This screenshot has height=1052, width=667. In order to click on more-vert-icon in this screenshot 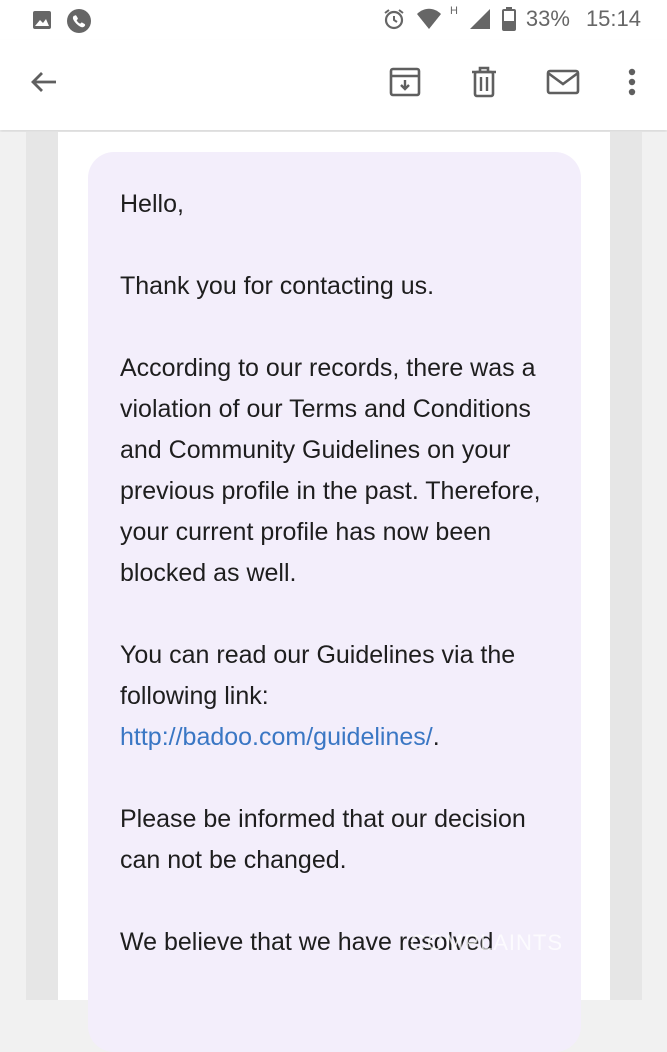, I will do `click(632, 84)`.